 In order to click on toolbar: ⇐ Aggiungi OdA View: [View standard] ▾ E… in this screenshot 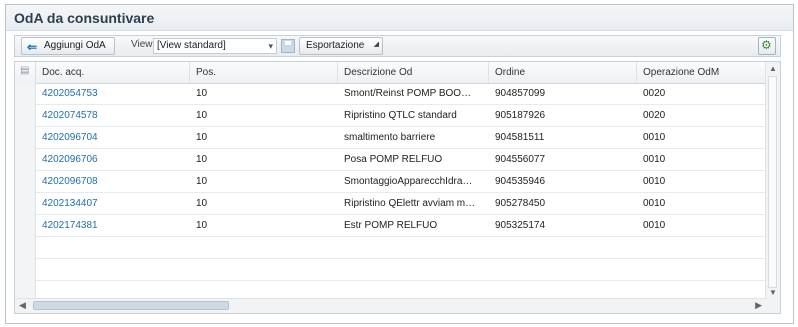, I will do `click(397, 46)`.